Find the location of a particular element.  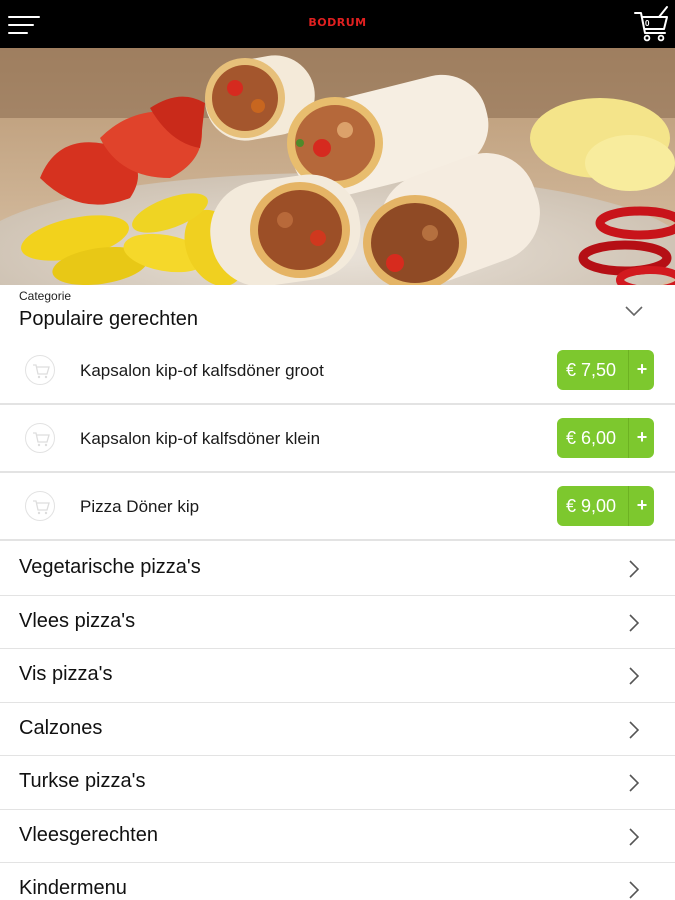

category-item-kindermenu: Kindermenu is located at coordinates (337, 881).